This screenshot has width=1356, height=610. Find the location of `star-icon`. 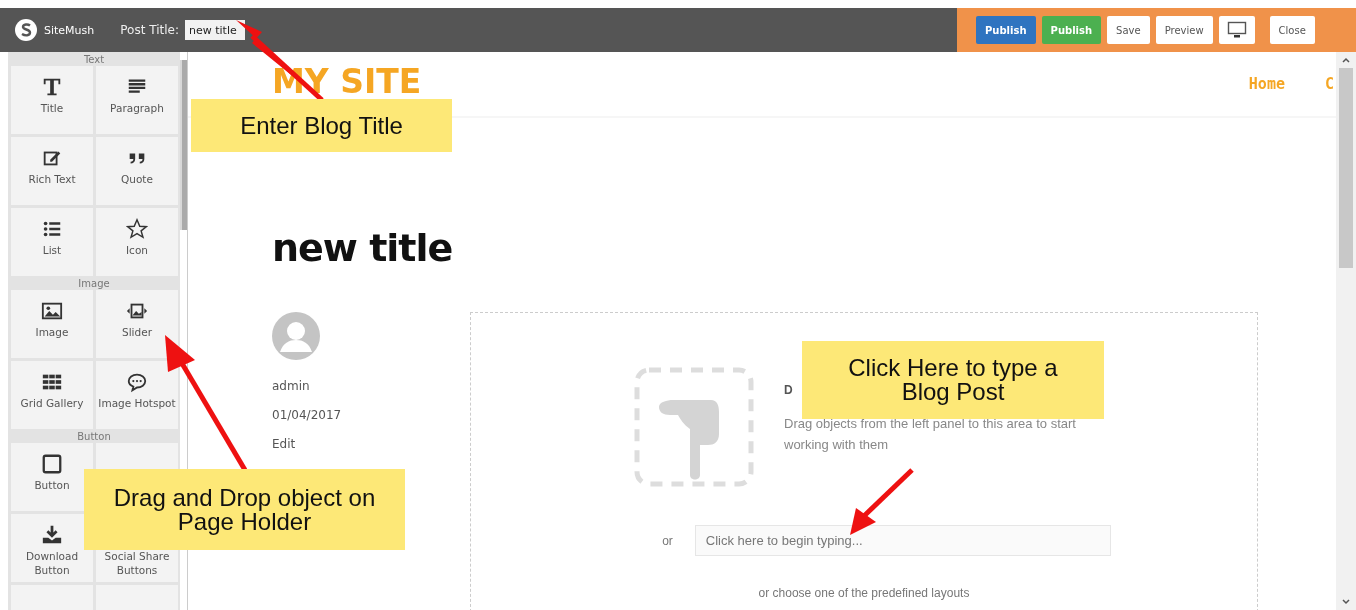

star-icon is located at coordinates (137, 229).